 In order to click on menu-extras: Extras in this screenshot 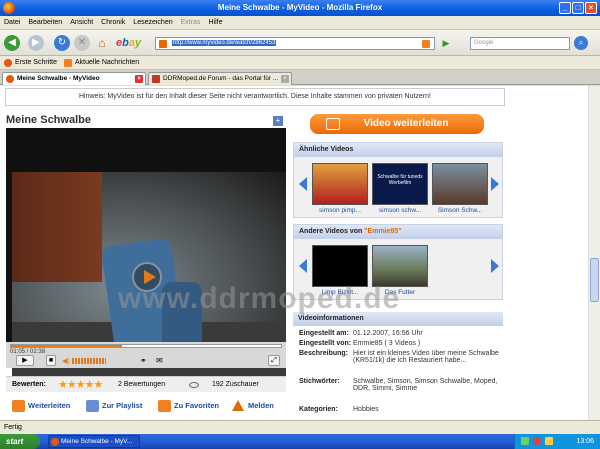, I will do `click(191, 23)`.